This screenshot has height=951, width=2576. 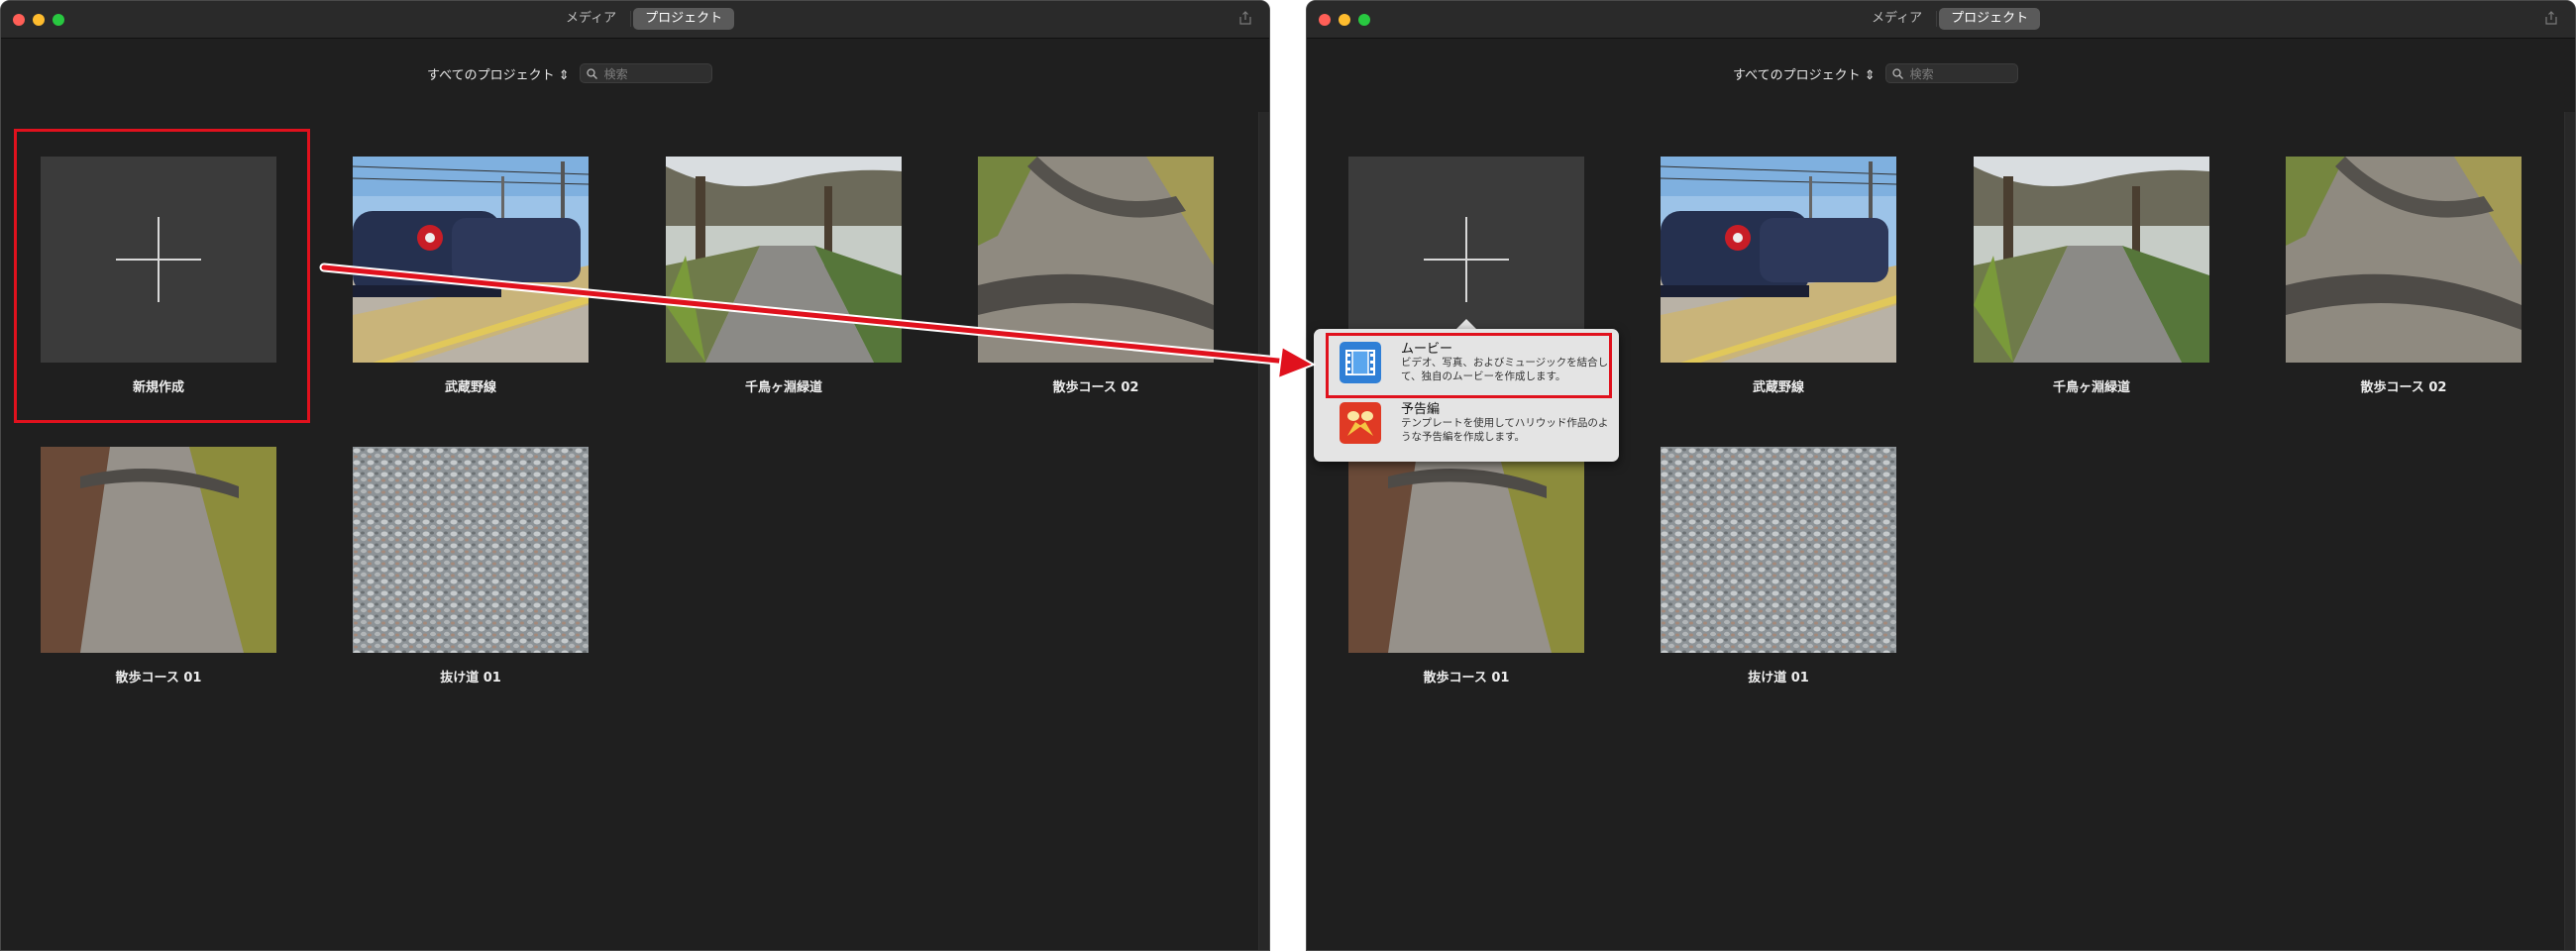 I want to click on plus-icon-stroke, so click(x=1466, y=259).